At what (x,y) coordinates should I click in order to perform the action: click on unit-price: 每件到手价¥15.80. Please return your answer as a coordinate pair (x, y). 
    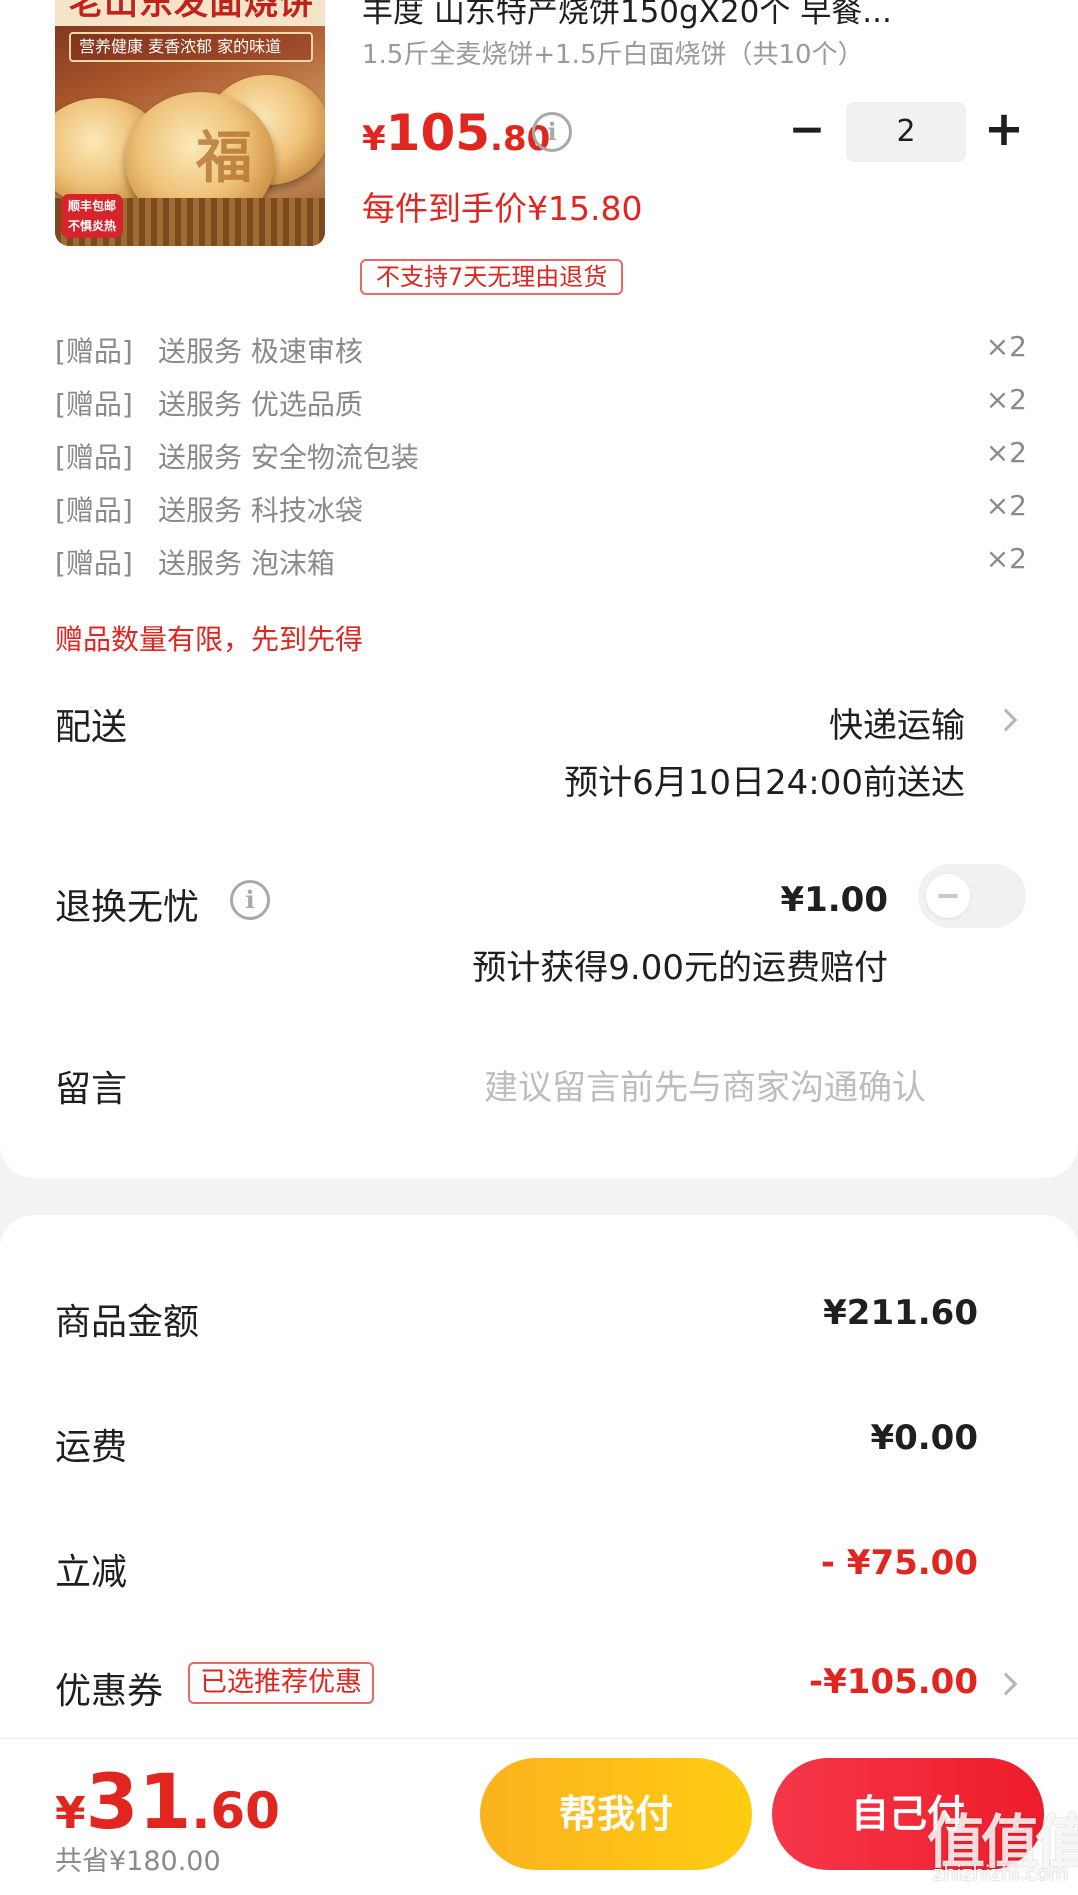
    Looking at the image, I should click on (502, 208).